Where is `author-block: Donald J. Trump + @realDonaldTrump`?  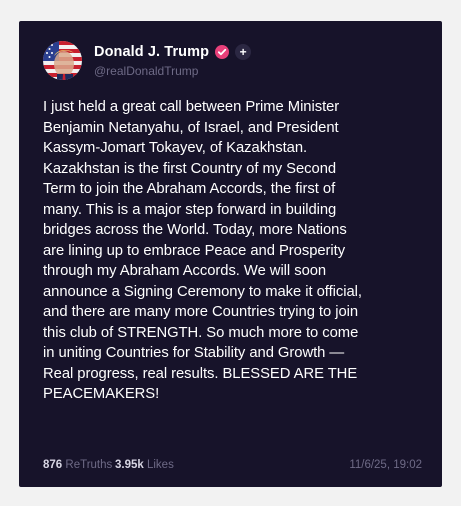 author-block: Donald J. Trump + @realDonaldTrump is located at coordinates (173, 60).